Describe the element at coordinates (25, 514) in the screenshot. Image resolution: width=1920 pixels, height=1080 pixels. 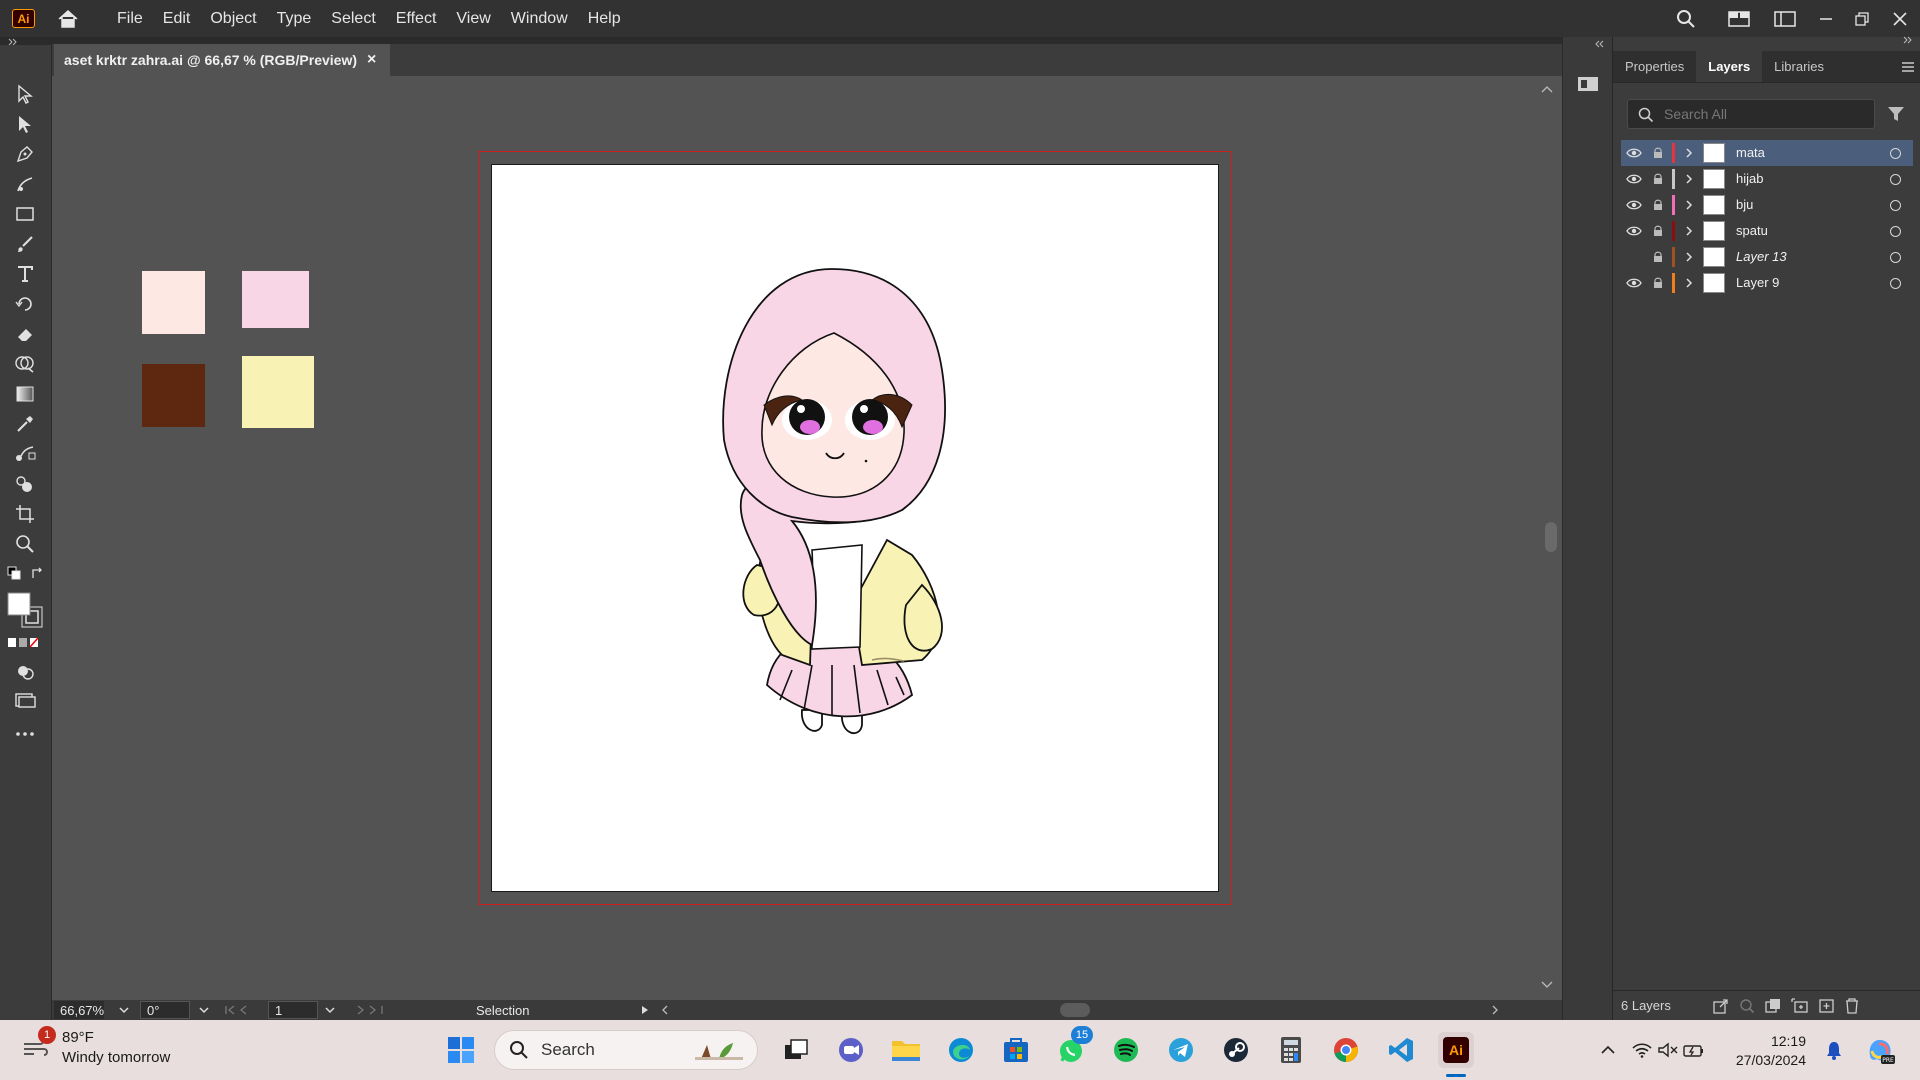
I see `artboard-tool-icon` at that location.